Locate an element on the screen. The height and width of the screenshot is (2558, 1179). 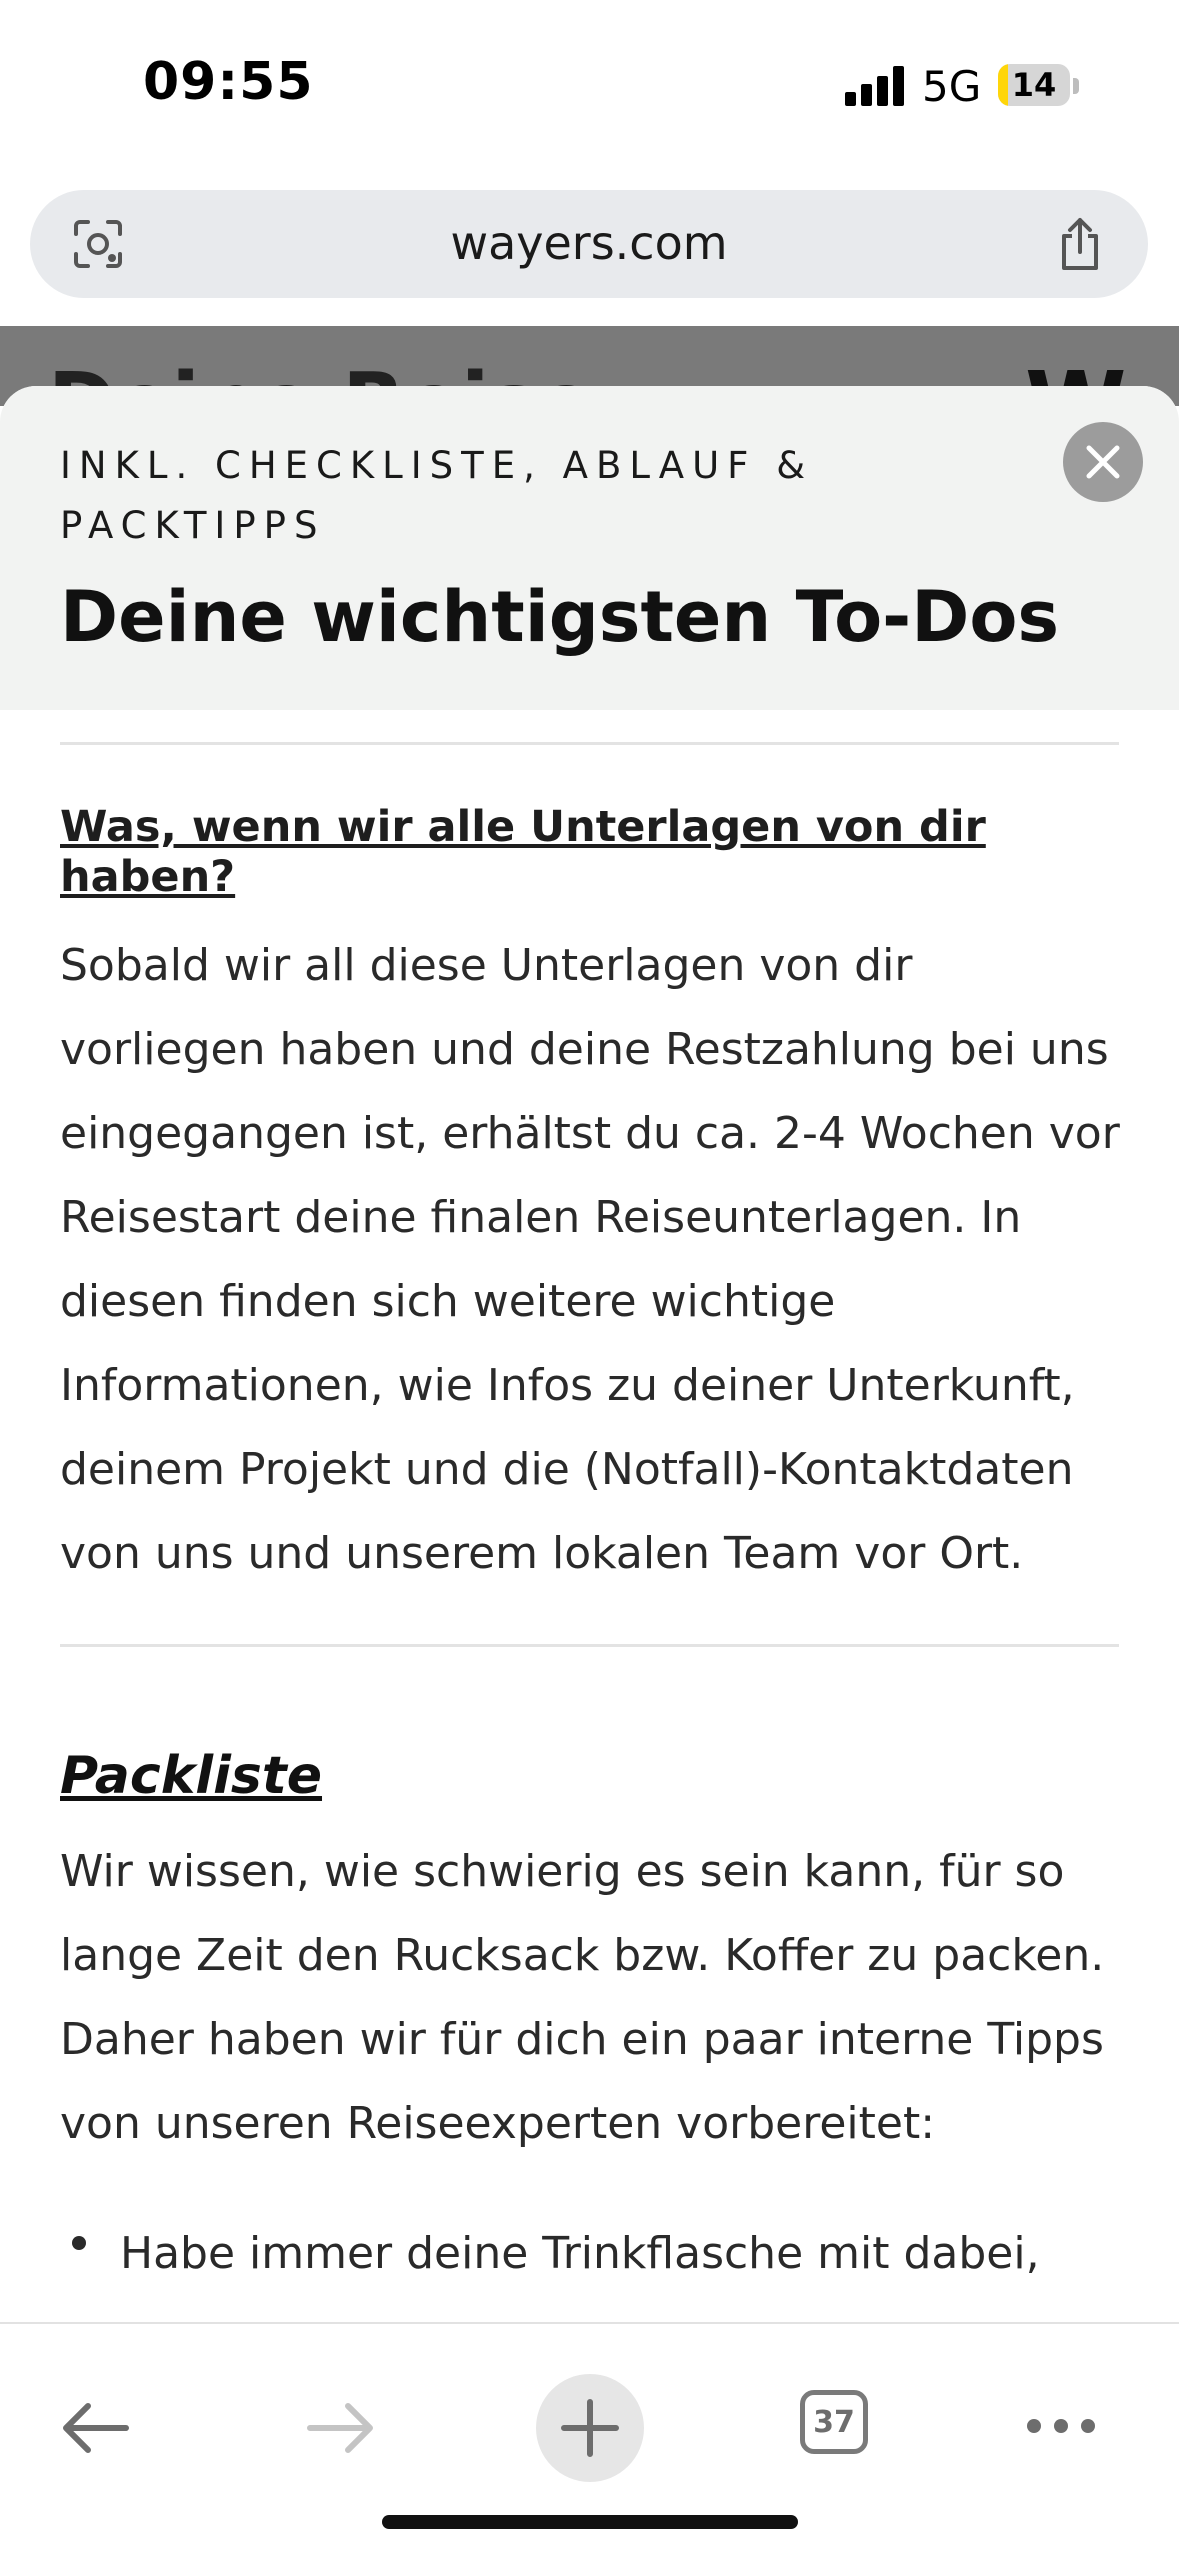
battery-icon: 14 is located at coordinates (1034, 85).